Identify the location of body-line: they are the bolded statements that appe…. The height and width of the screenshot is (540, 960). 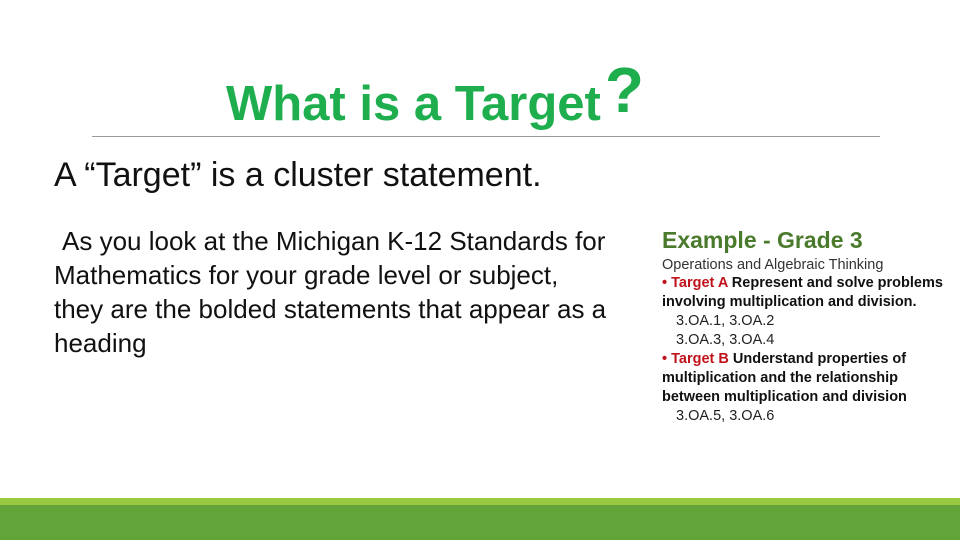
(330, 309).